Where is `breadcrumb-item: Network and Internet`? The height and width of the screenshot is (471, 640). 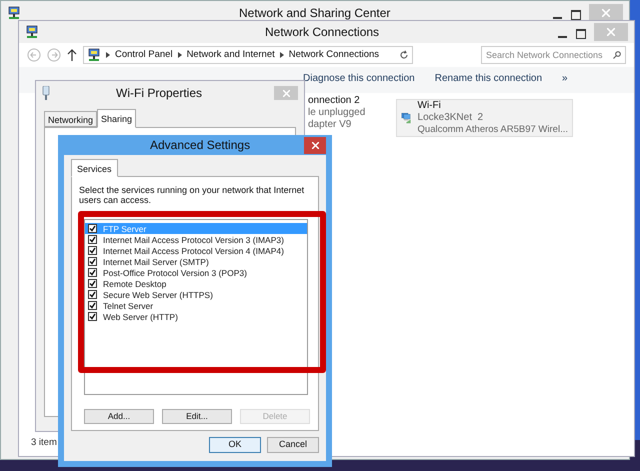 breadcrumb-item: Network and Internet is located at coordinates (230, 55).